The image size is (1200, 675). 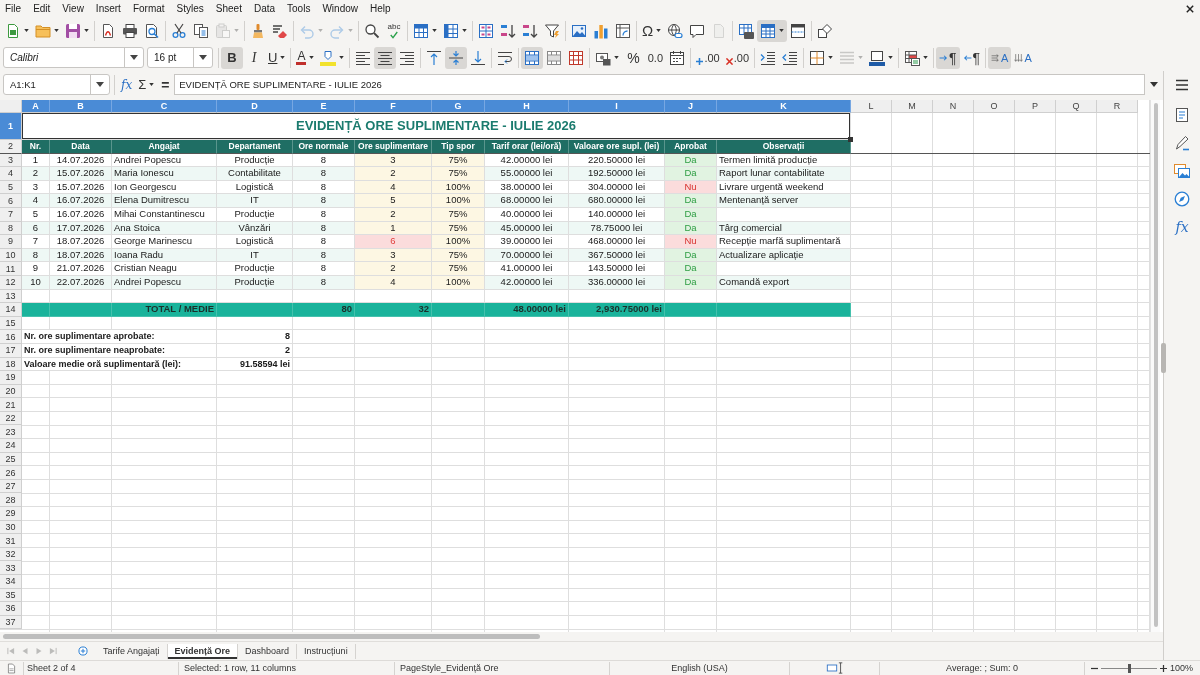 I want to click on row-header: 28, so click(x=11, y=500).